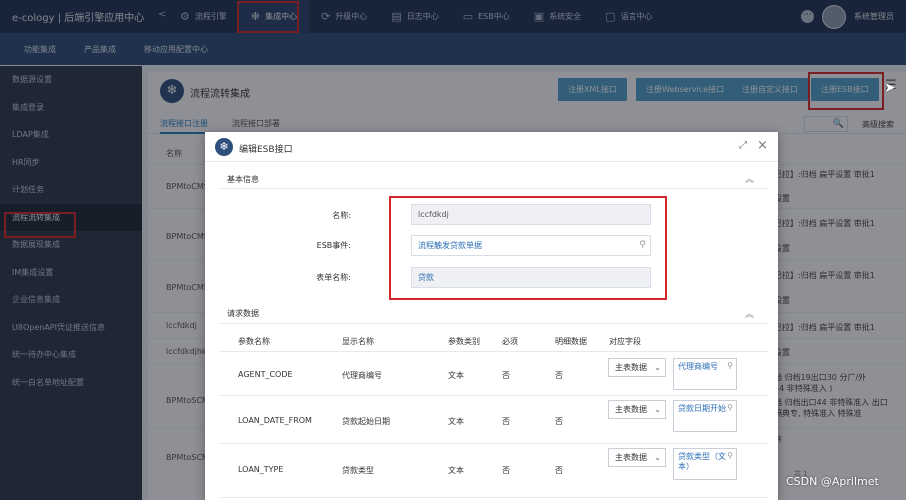 The height and width of the screenshot is (500, 906). What do you see at coordinates (493, 374) in the screenshot?
I see `table-row: AGENT_CODE 代理商编号 文本 否 否 主表数据 ⌄ 代理商编号 ⚲` at bounding box center [493, 374].